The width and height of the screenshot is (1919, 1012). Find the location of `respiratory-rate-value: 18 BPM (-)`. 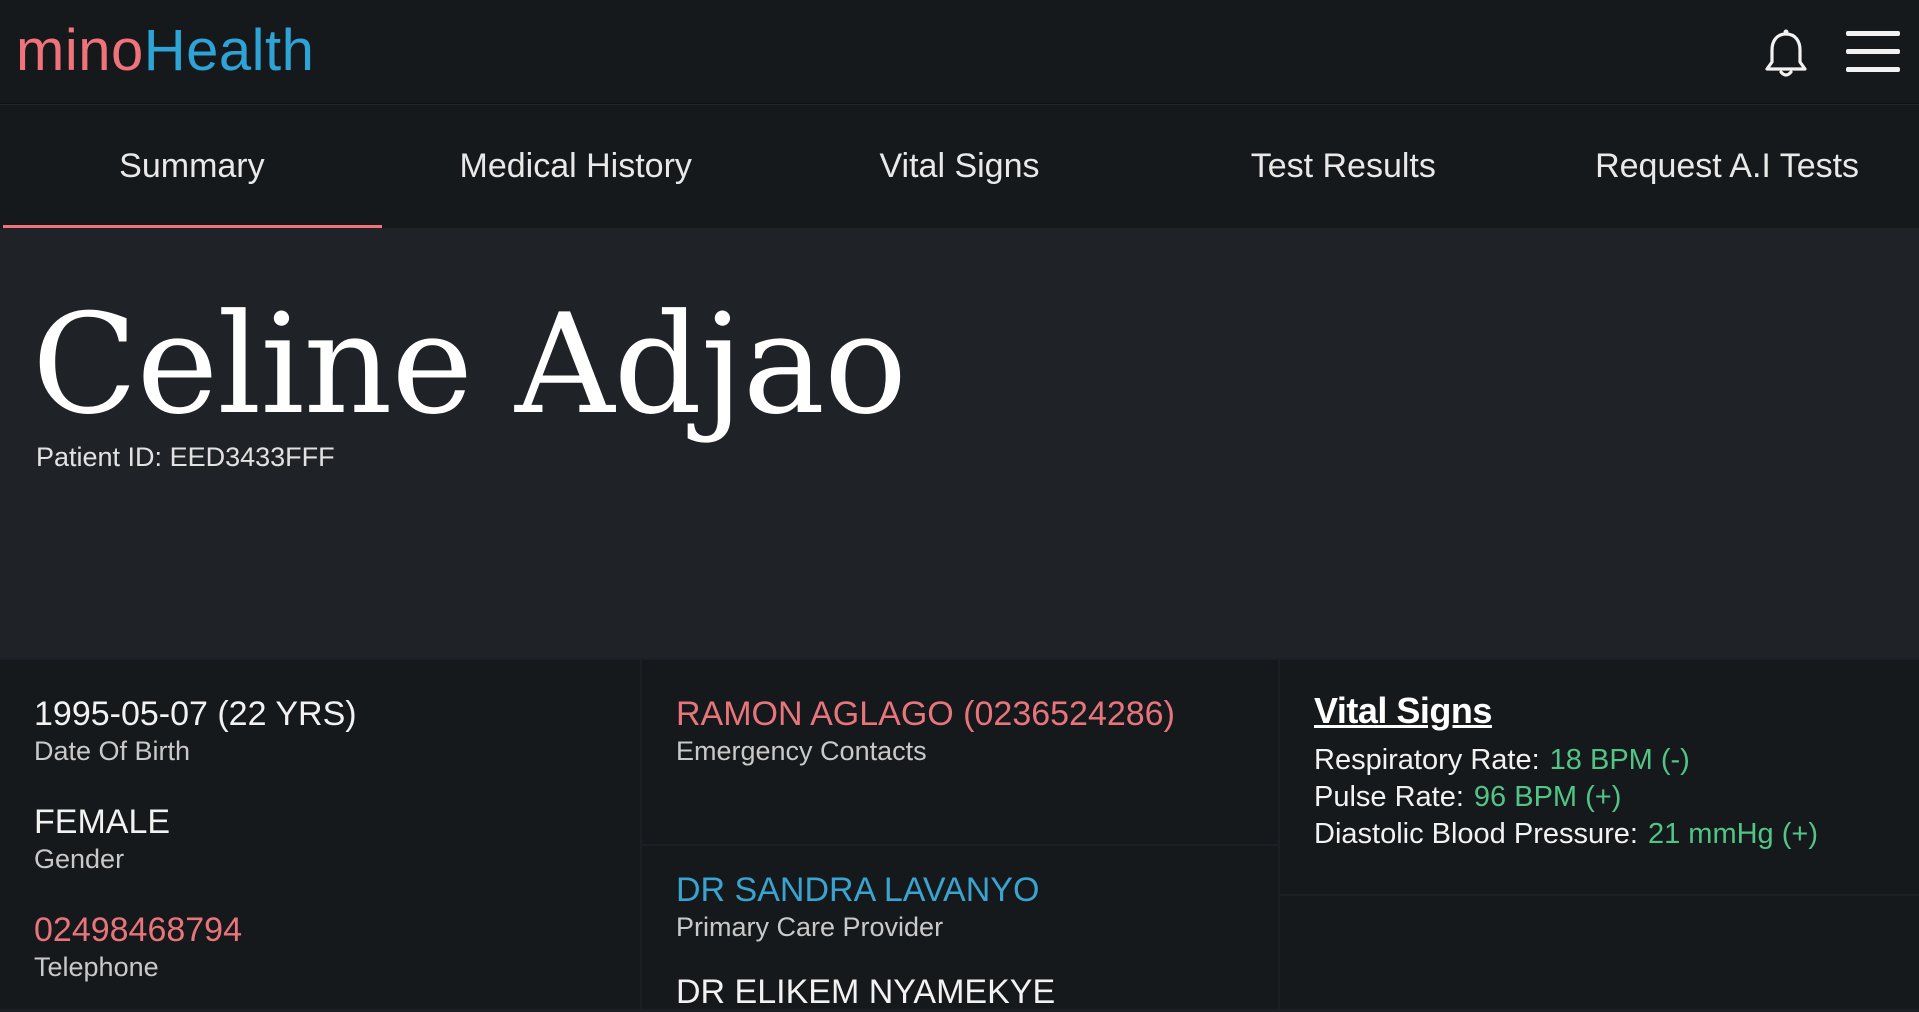

respiratory-rate-value: 18 BPM (-) is located at coordinates (1619, 760).